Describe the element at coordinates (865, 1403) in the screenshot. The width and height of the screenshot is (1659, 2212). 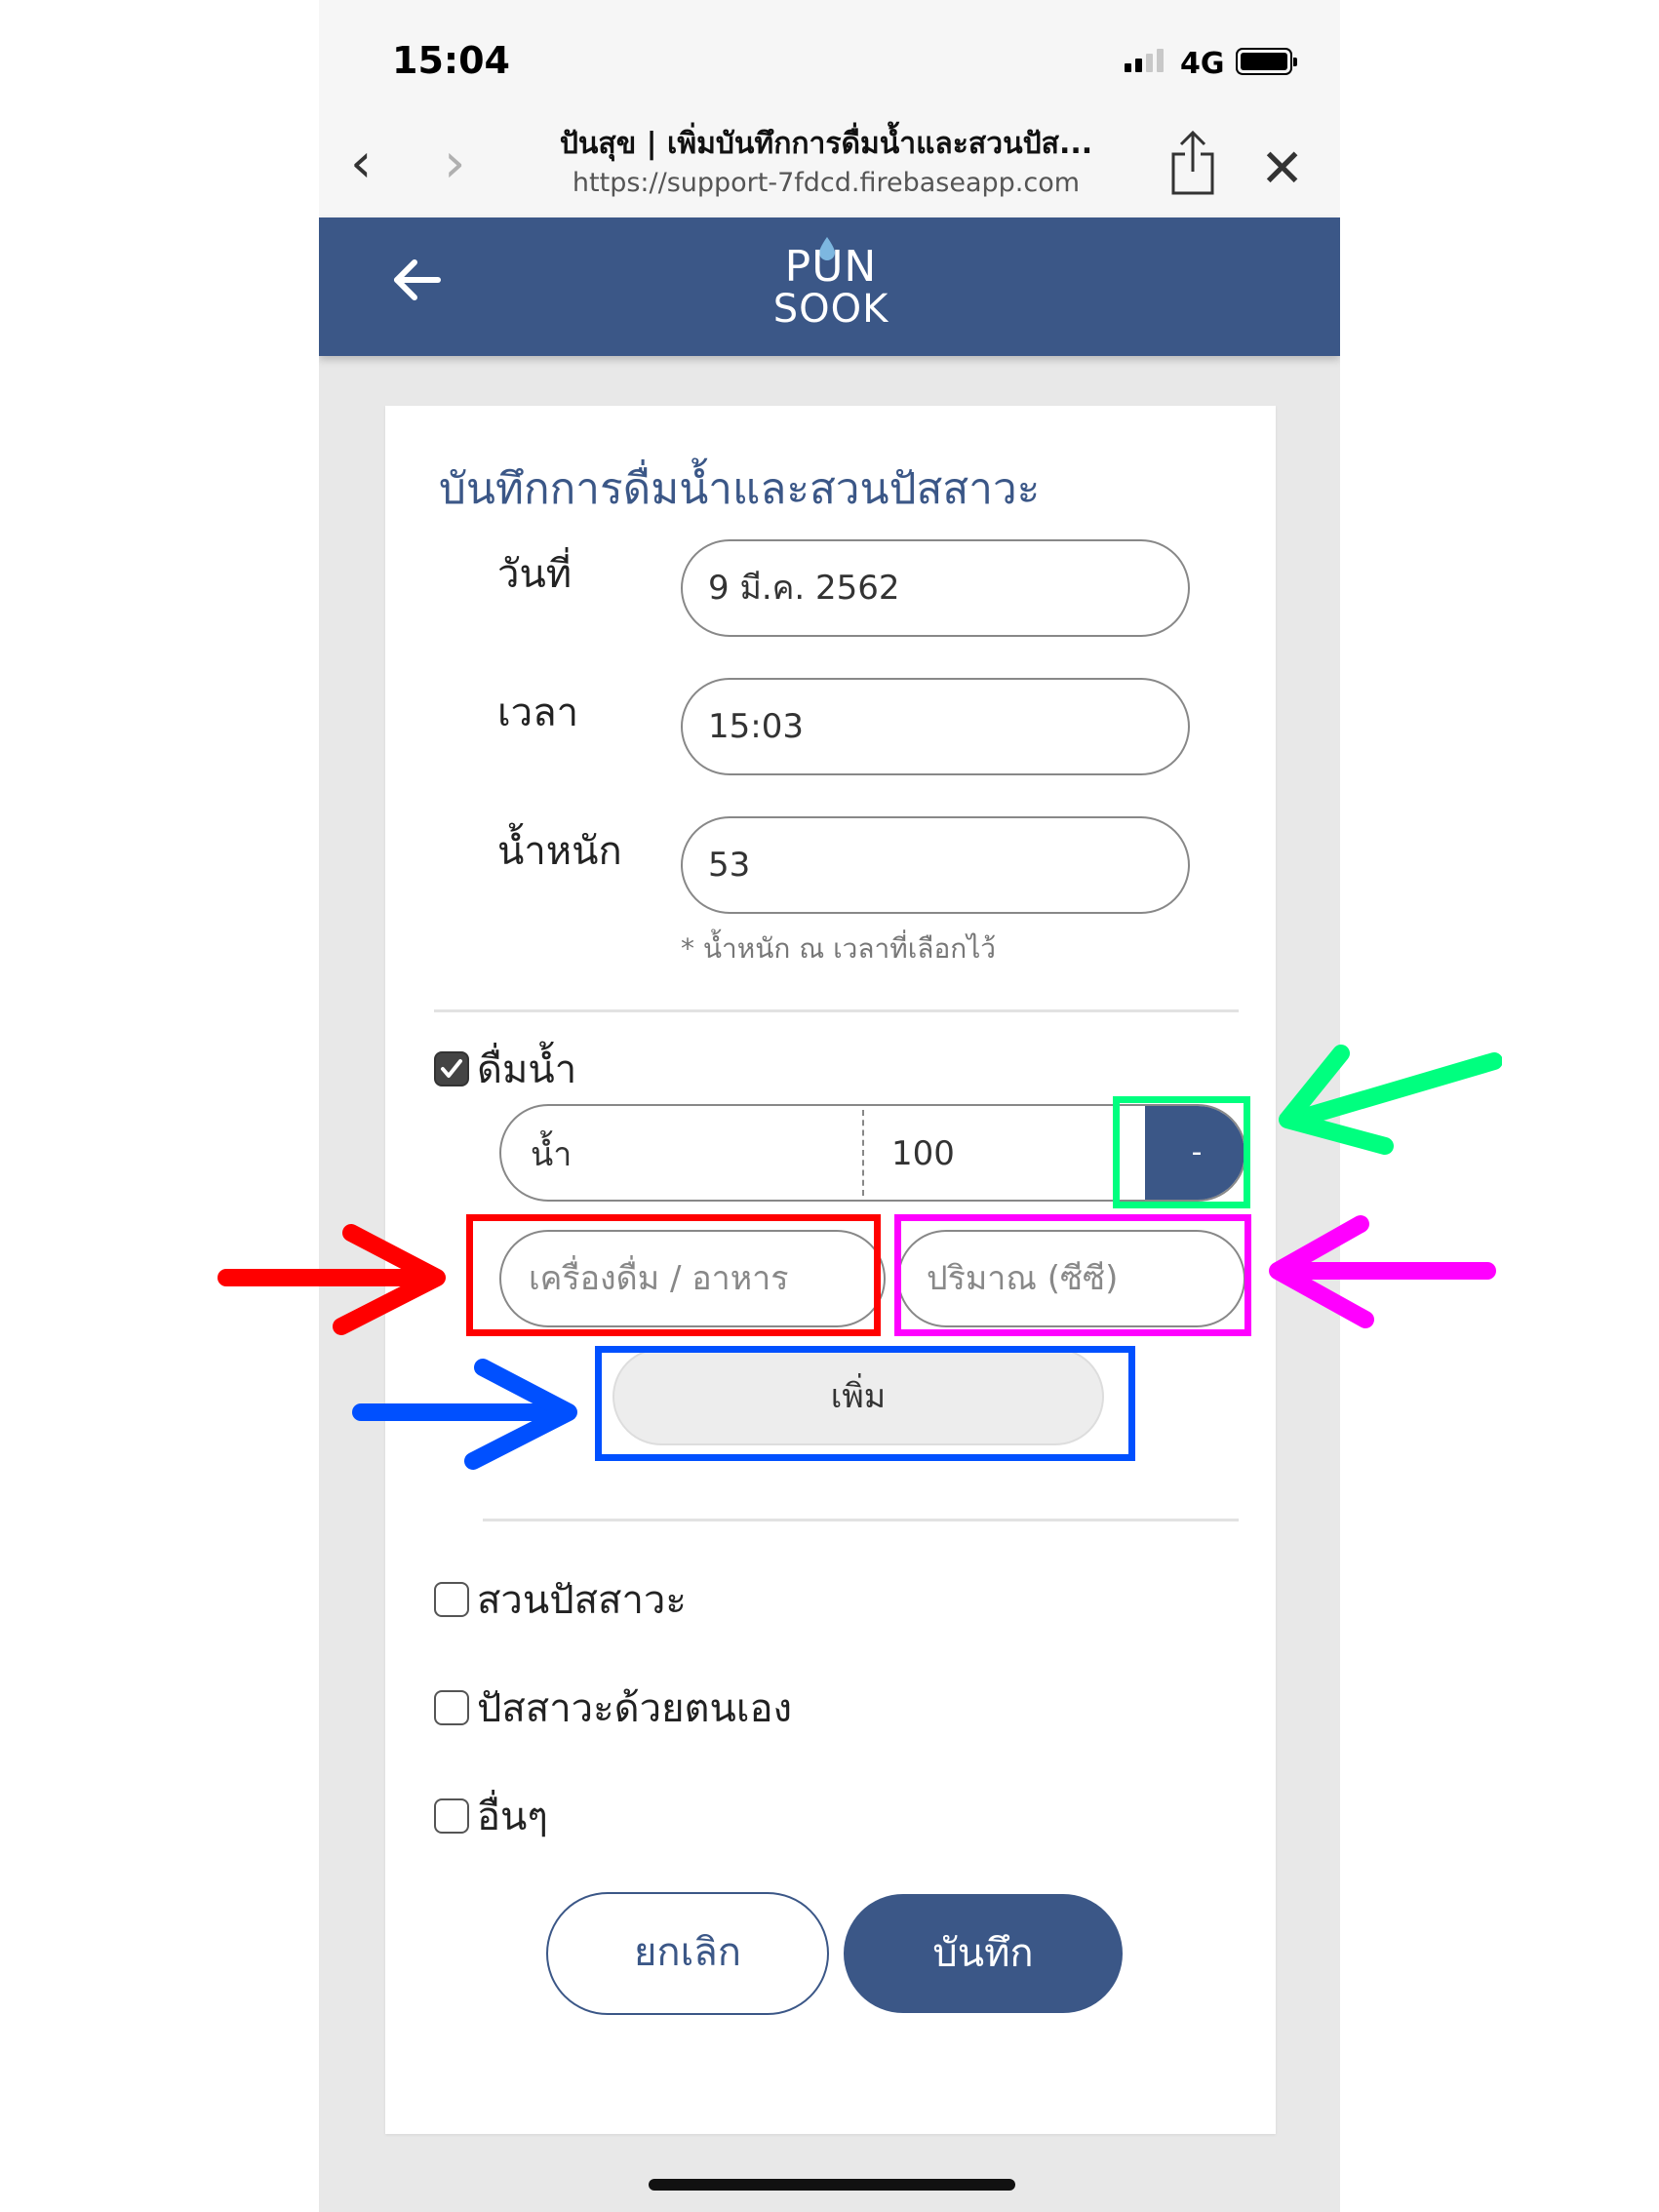
I see `annotation-box-blue` at that location.